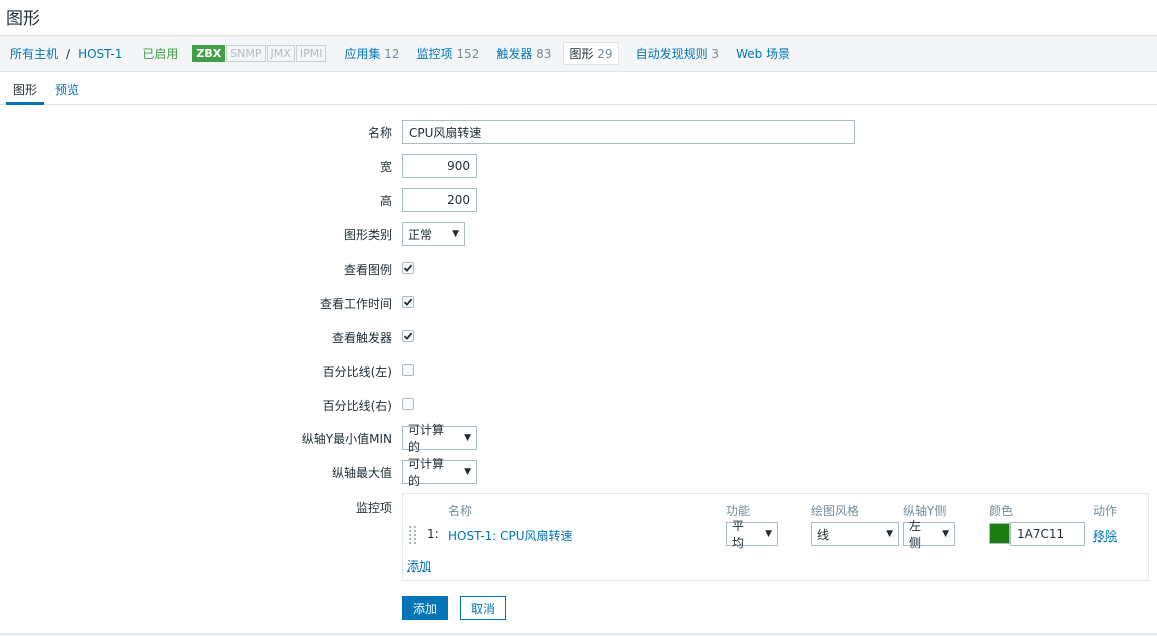 This screenshot has width=1157, height=636. What do you see at coordinates (413, 535) in the screenshot?
I see `drag-handle-icon` at bounding box center [413, 535].